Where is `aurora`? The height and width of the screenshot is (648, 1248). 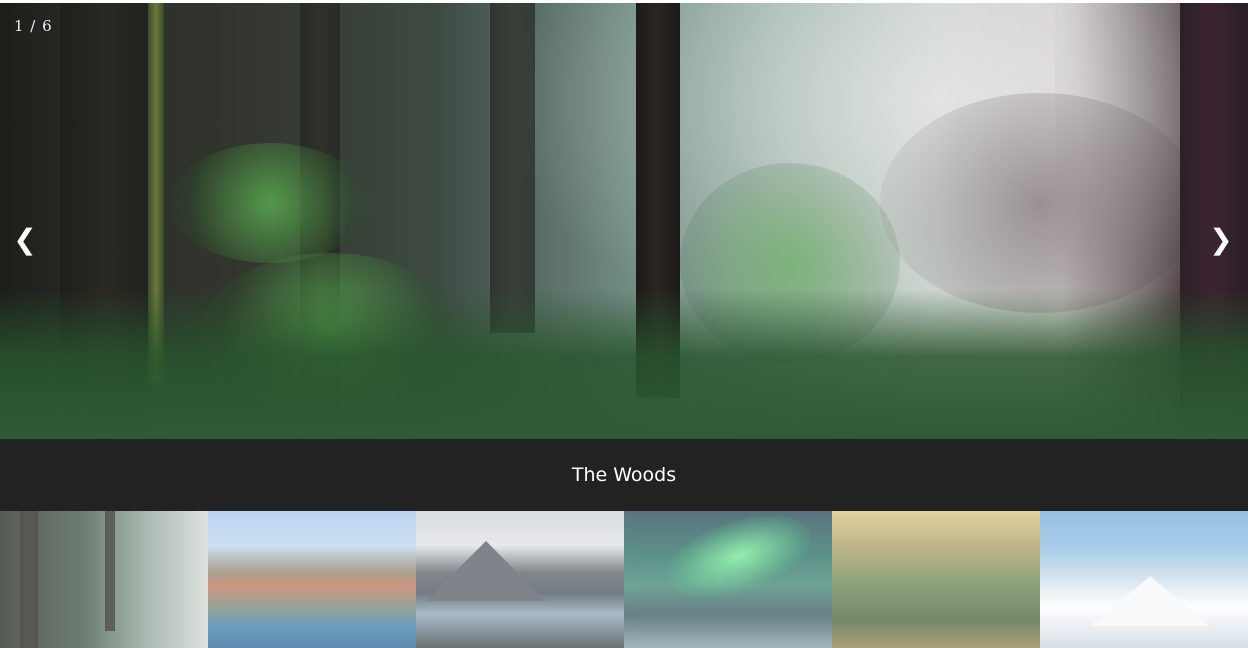 aurora is located at coordinates (739, 562).